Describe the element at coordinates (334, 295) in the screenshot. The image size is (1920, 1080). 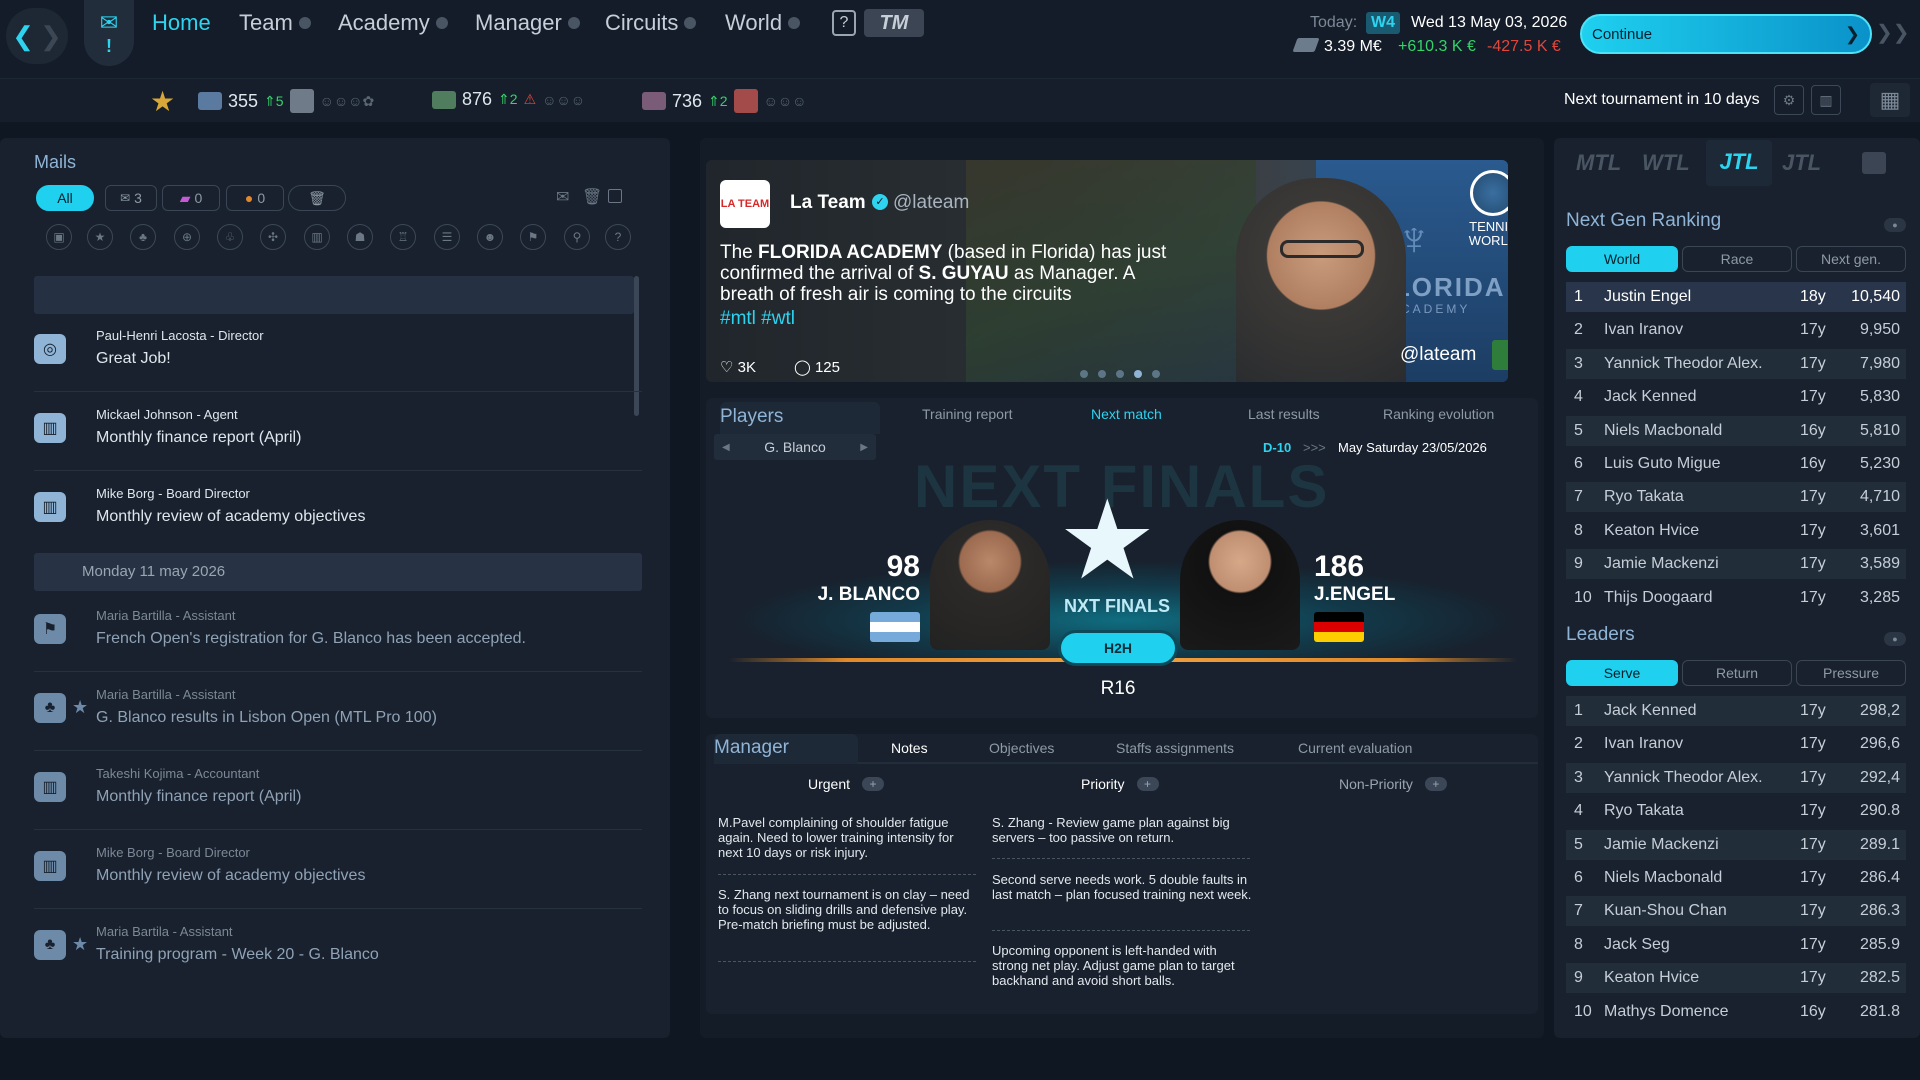
I see `selected-mail-highlight` at that location.